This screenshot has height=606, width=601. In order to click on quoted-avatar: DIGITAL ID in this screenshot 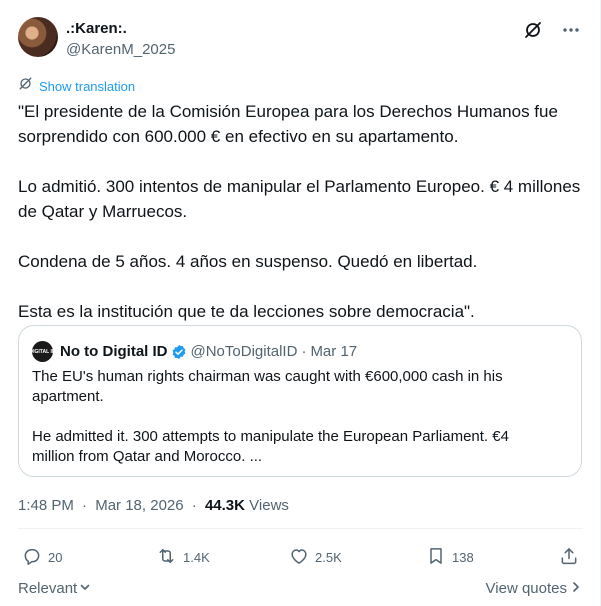, I will do `click(42, 351)`.